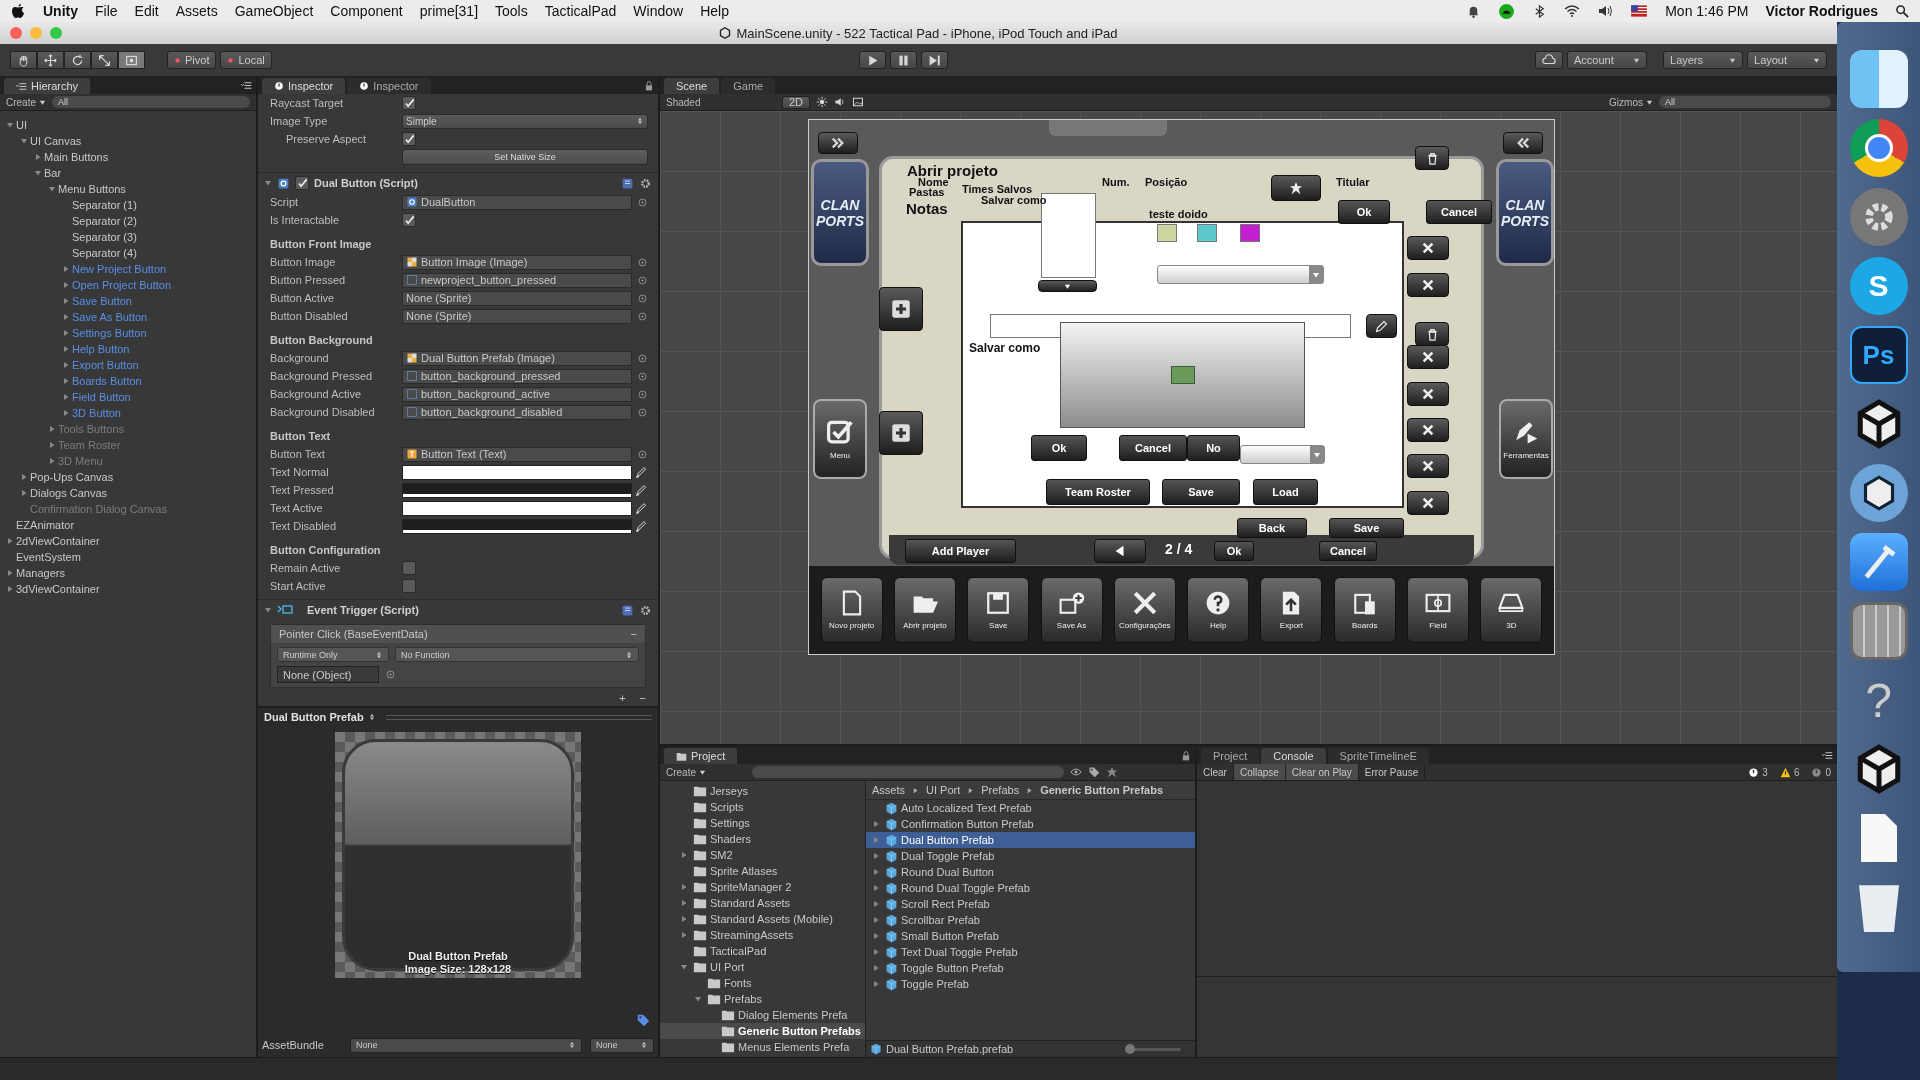 The width and height of the screenshot is (1920, 1080). I want to click on hierarchy-item: Open Project Button, so click(122, 285).